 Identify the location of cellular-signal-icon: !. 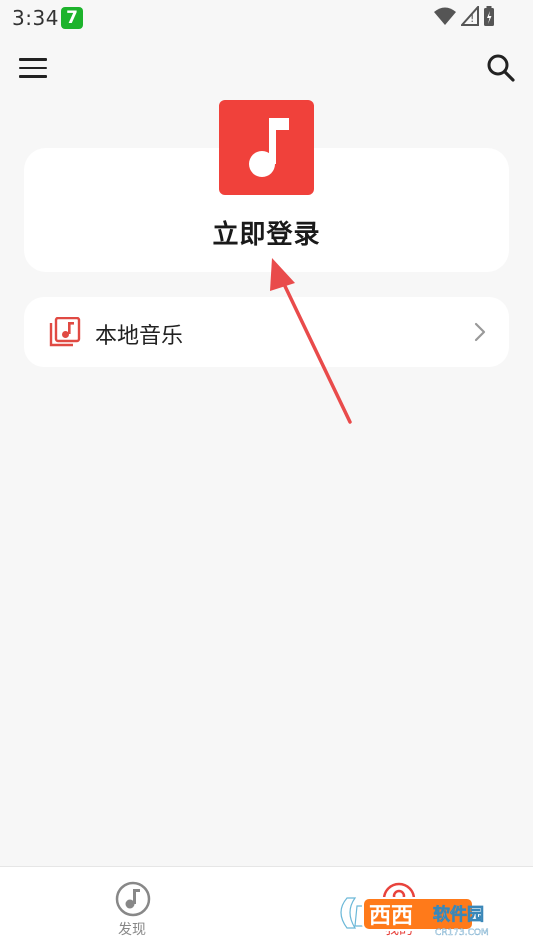
(469, 17).